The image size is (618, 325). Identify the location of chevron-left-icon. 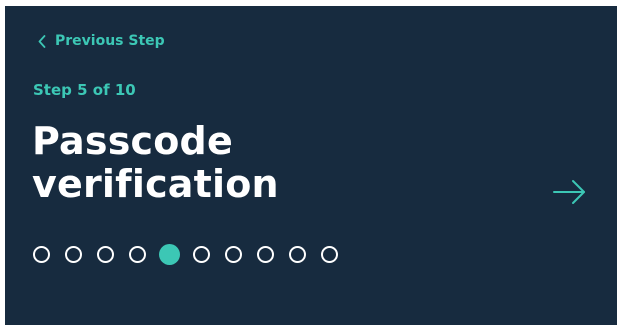
(42, 41).